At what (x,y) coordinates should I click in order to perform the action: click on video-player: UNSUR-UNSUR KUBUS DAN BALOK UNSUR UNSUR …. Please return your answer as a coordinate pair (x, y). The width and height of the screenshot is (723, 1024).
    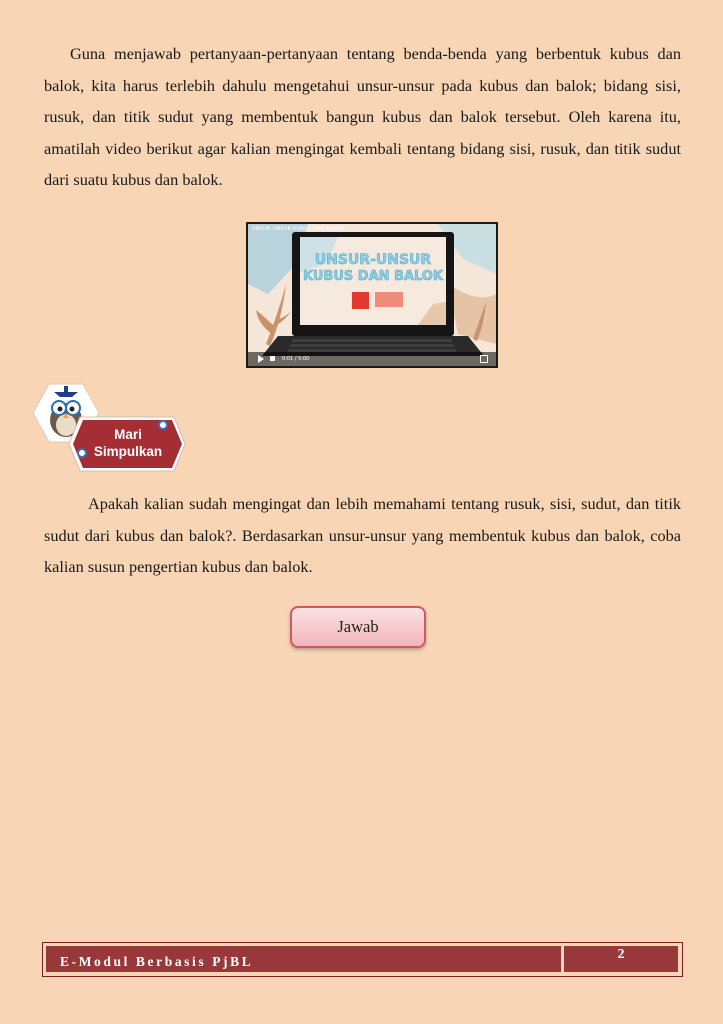
    Looking at the image, I should click on (372, 295).